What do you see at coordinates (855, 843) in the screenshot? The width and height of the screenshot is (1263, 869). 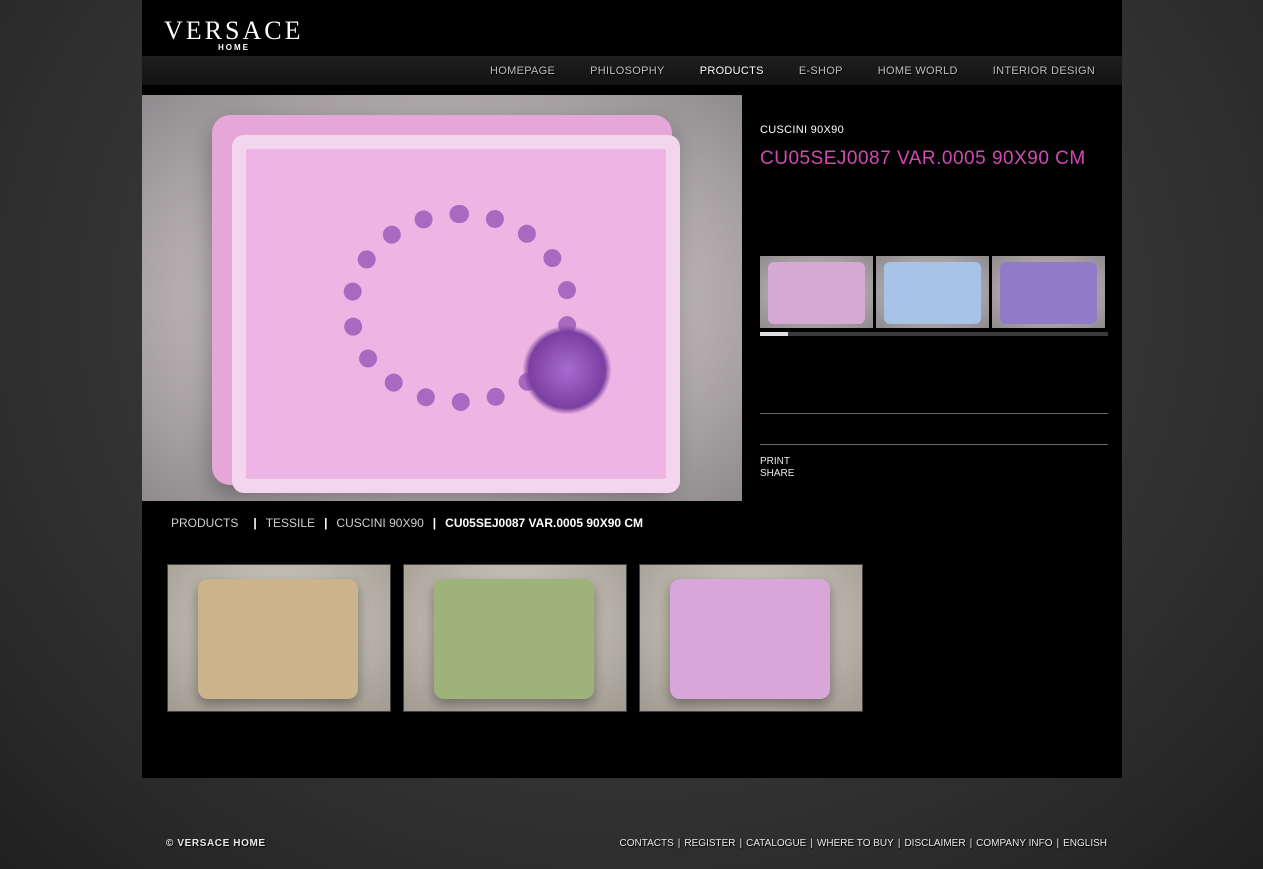 I see `footer-link-where-to-buy: WHERE TO BUY` at bounding box center [855, 843].